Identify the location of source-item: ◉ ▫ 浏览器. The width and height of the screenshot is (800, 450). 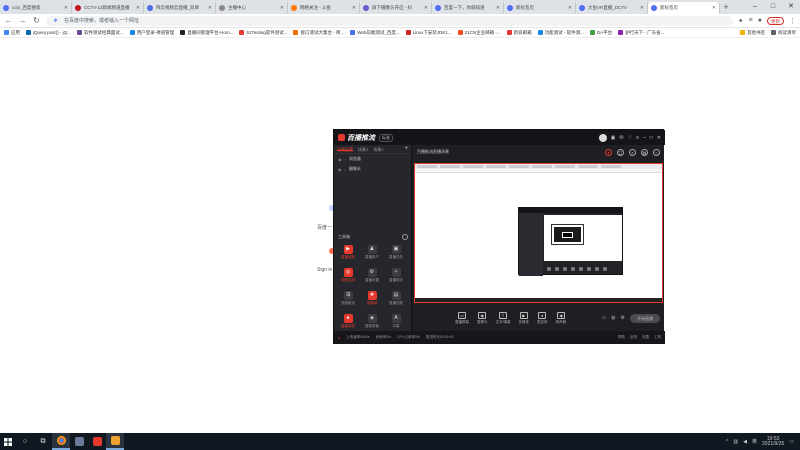
(372, 159).